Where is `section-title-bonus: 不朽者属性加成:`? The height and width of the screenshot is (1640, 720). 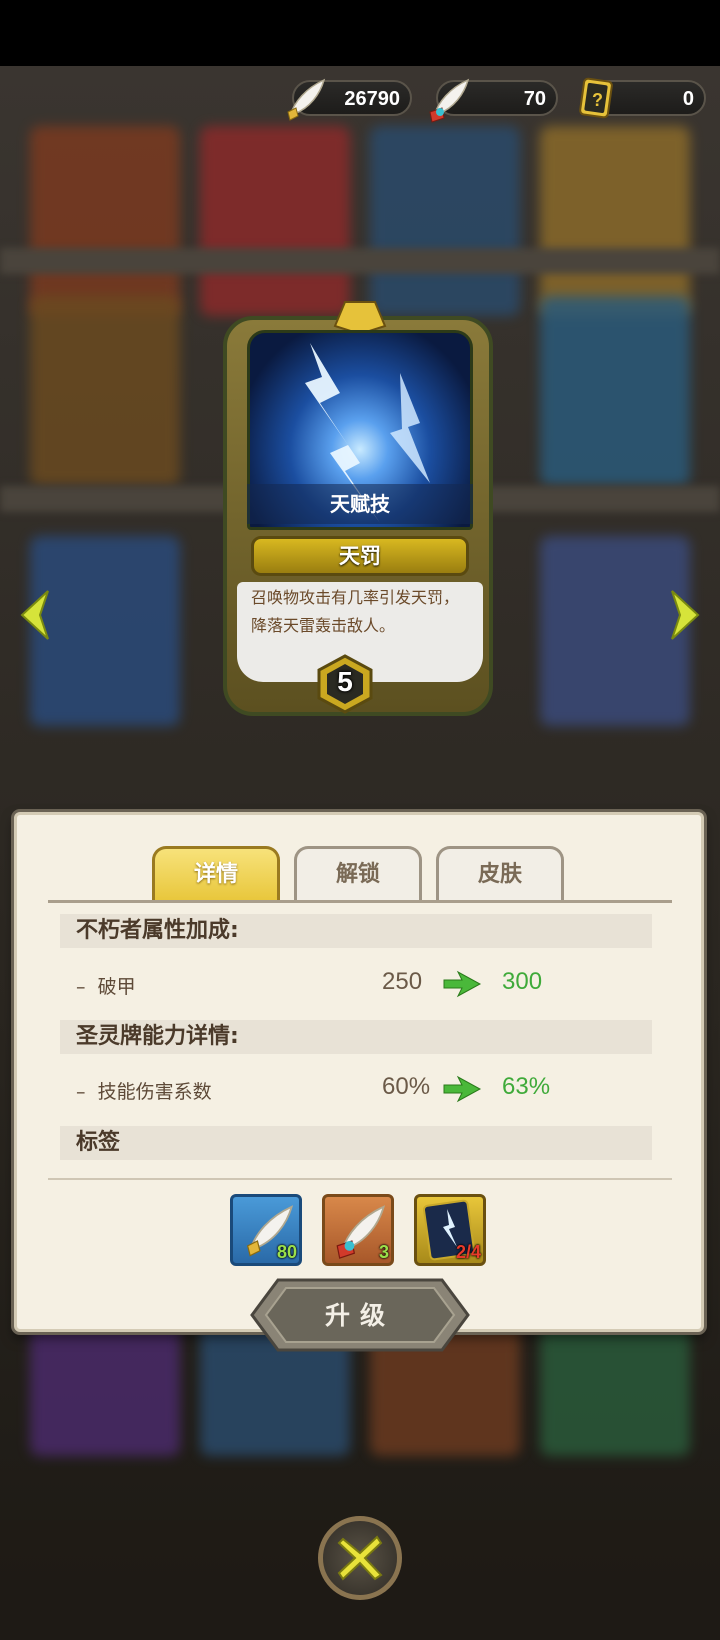
section-title-bonus: 不朽者属性加成: is located at coordinates (356, 931).